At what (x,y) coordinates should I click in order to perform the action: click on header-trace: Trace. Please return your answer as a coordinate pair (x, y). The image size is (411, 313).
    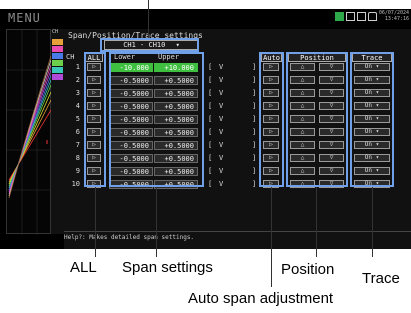
    Looking at the image, I should click on (372, 57).